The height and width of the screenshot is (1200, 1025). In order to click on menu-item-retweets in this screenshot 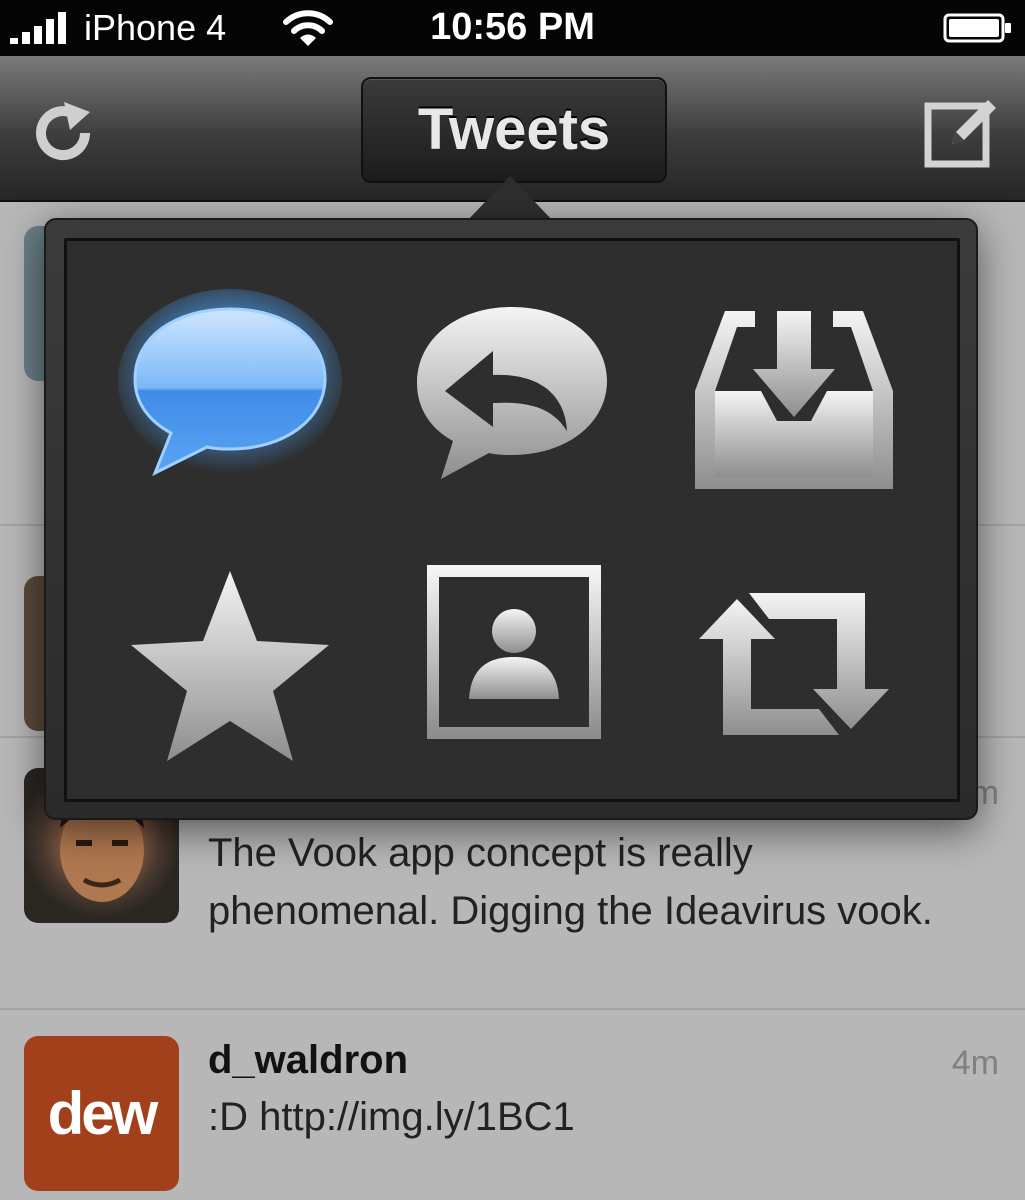, I will do `click(794, 664)`.